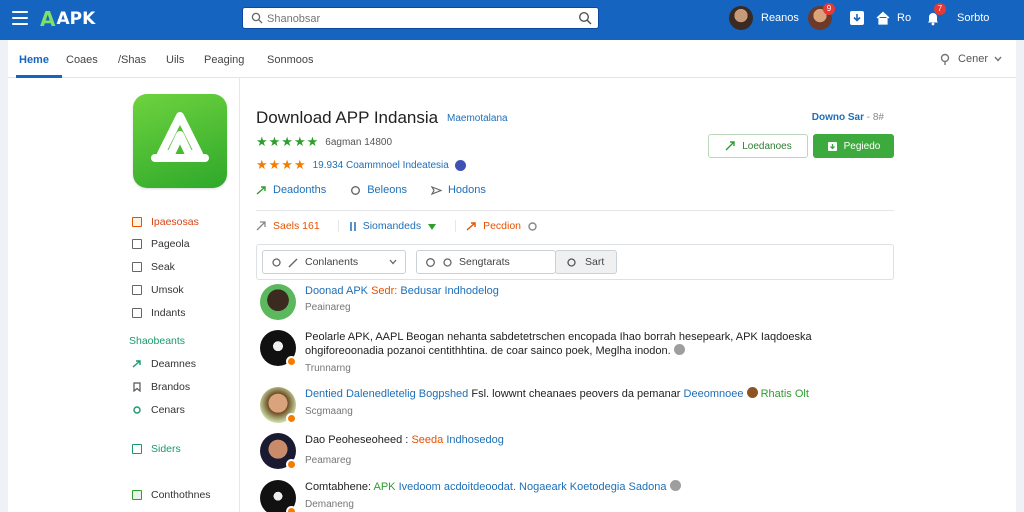 The width and height of the screenshot is (1024, 512). What do you see at coordinates (853, 146) in the screenshot?
I see `primary-download-button: Pegiedo` at bounding box center [853, 146].